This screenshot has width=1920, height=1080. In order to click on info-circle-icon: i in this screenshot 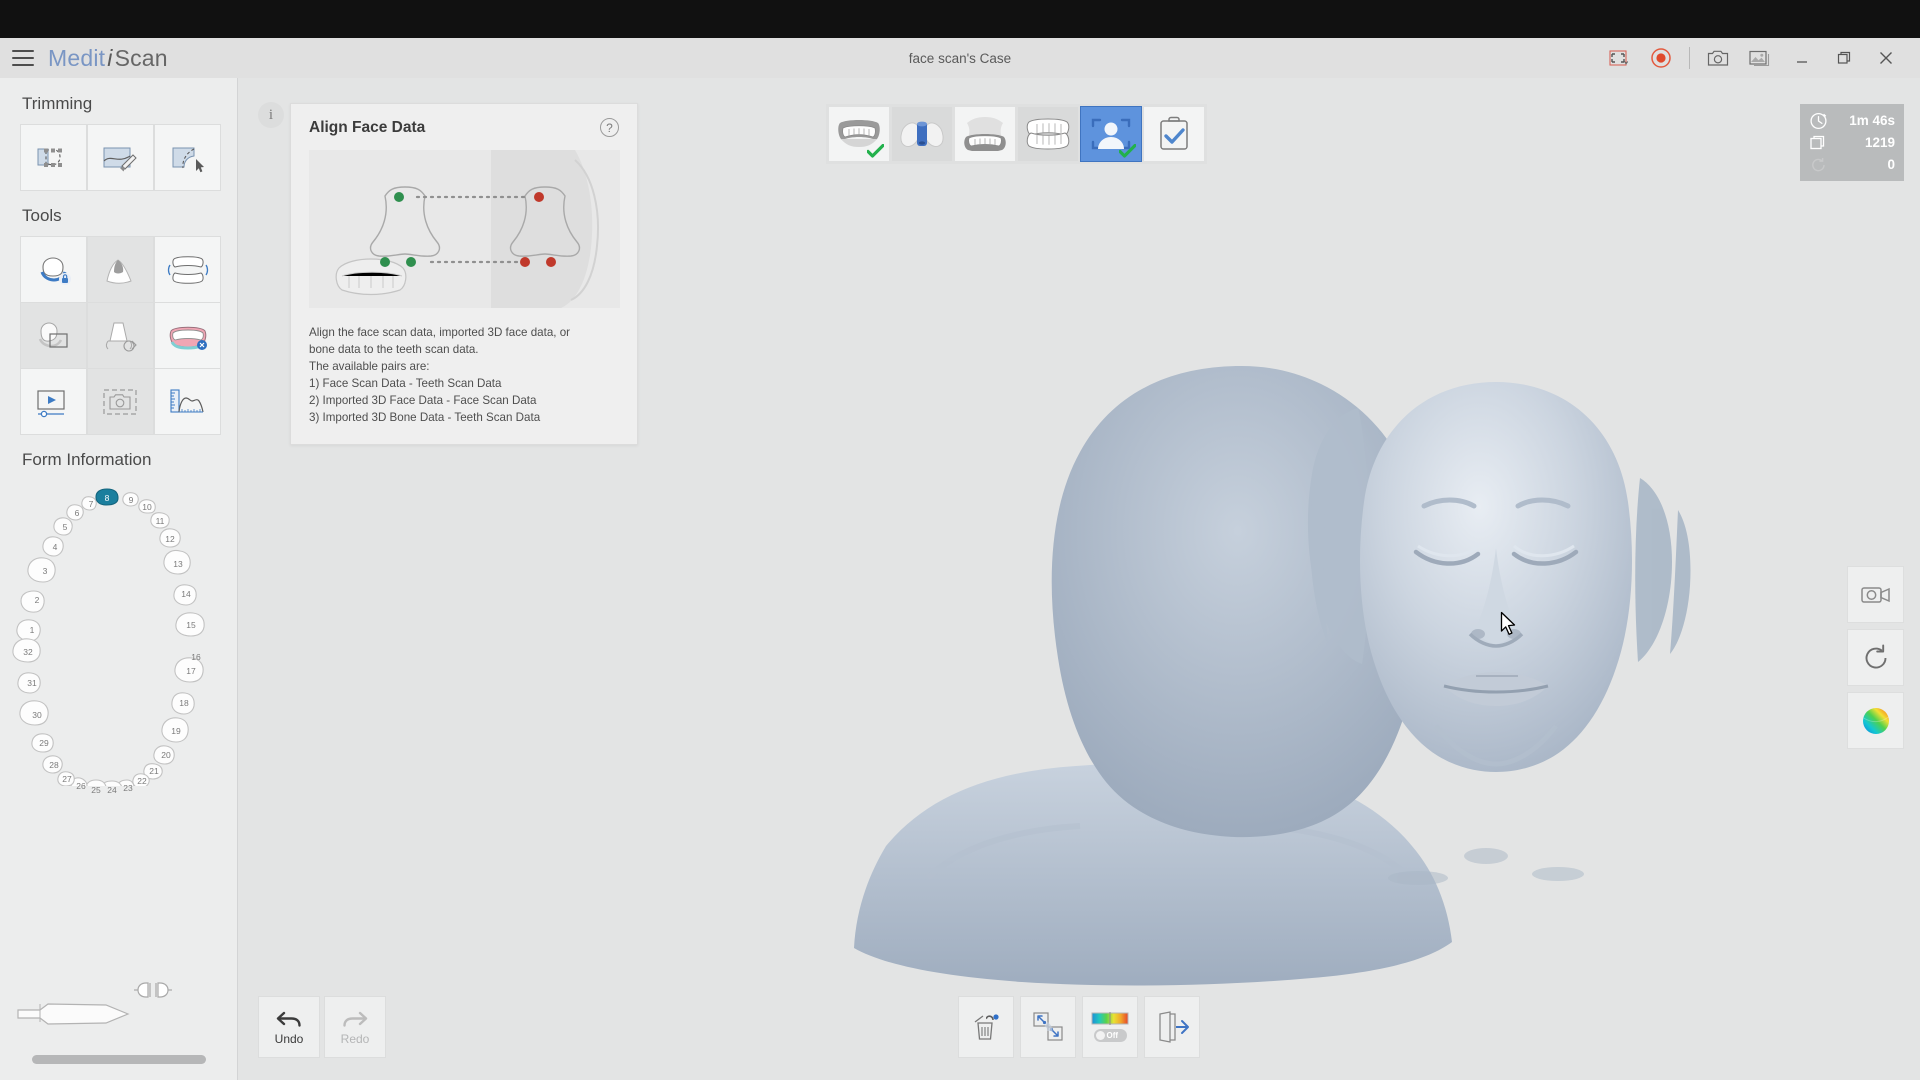, I will do `click(271, 115)`.